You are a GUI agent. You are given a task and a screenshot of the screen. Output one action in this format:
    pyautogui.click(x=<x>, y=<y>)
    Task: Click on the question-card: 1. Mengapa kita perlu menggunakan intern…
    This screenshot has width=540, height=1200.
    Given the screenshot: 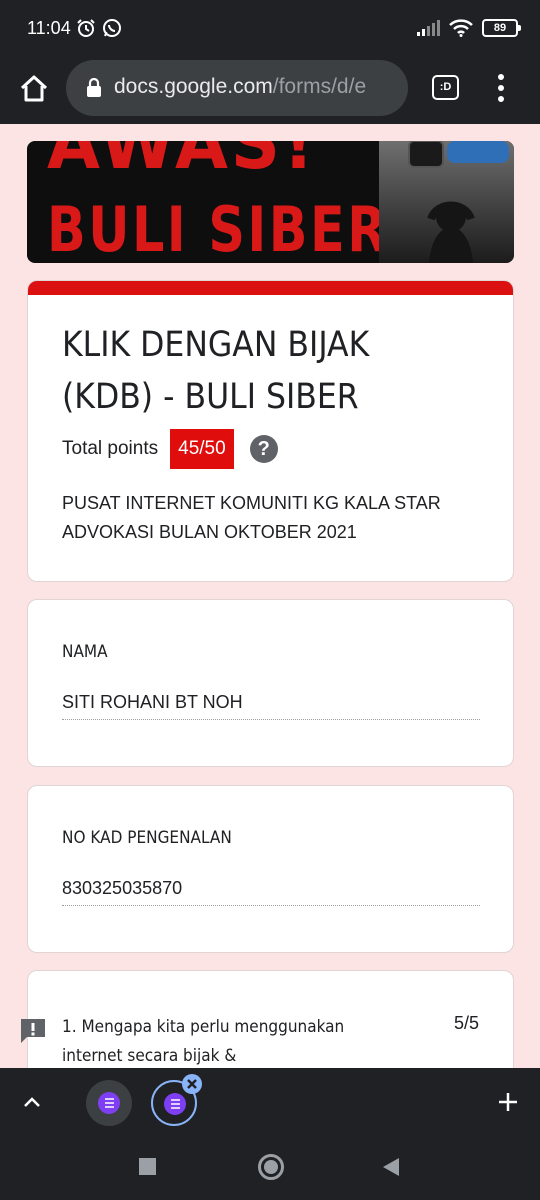 What is the action you would take?
    pyautogui.click(x=270, y=1019)
    